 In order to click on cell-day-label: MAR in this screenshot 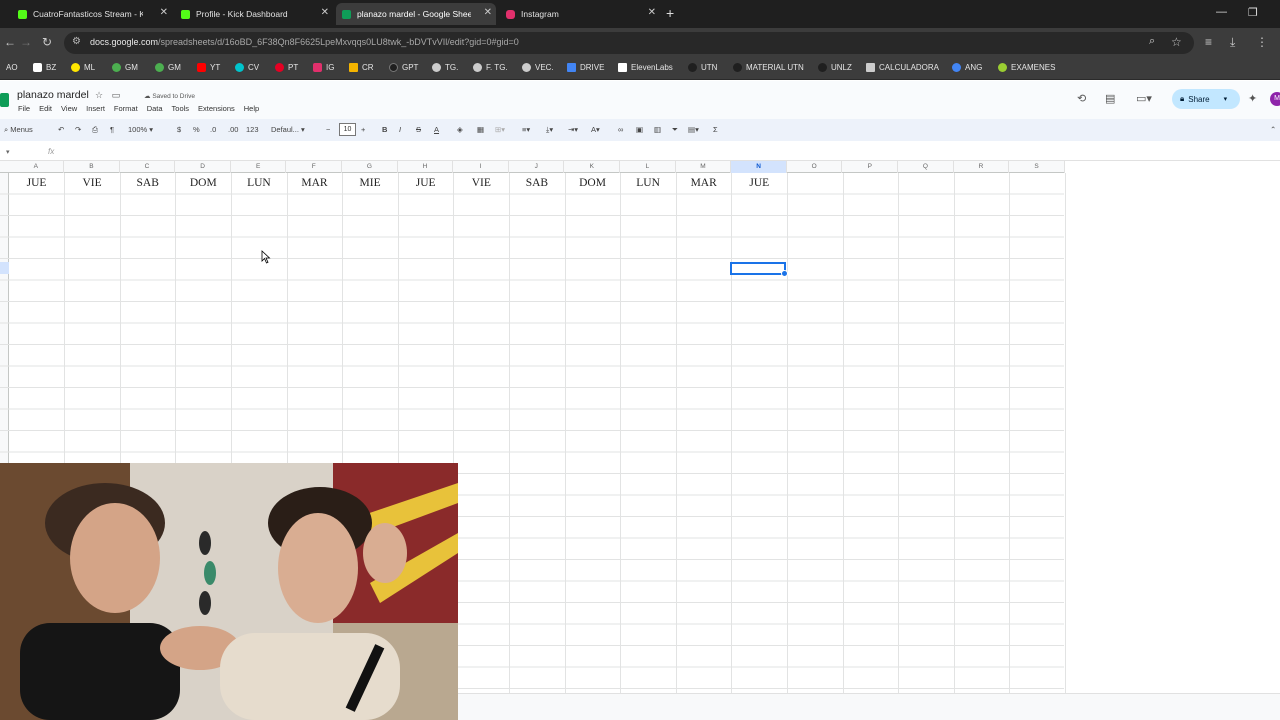, I will do `click(704, 183)`.